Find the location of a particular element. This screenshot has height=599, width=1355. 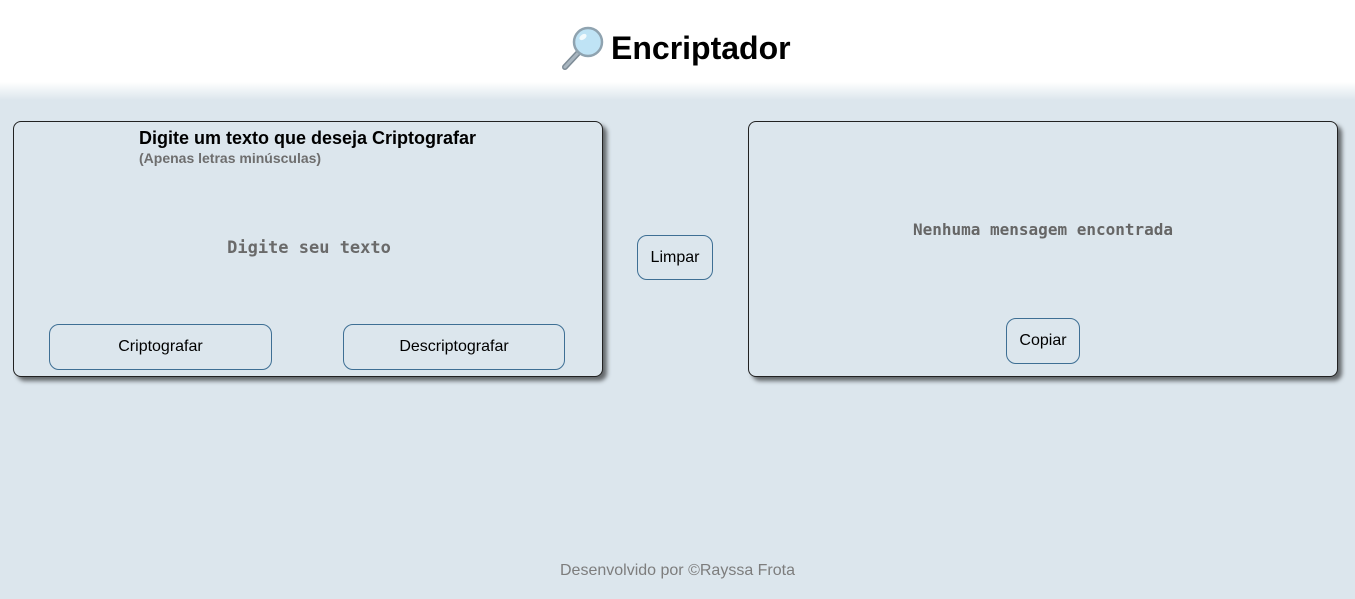

text-input is located at coordinates (309, 252).